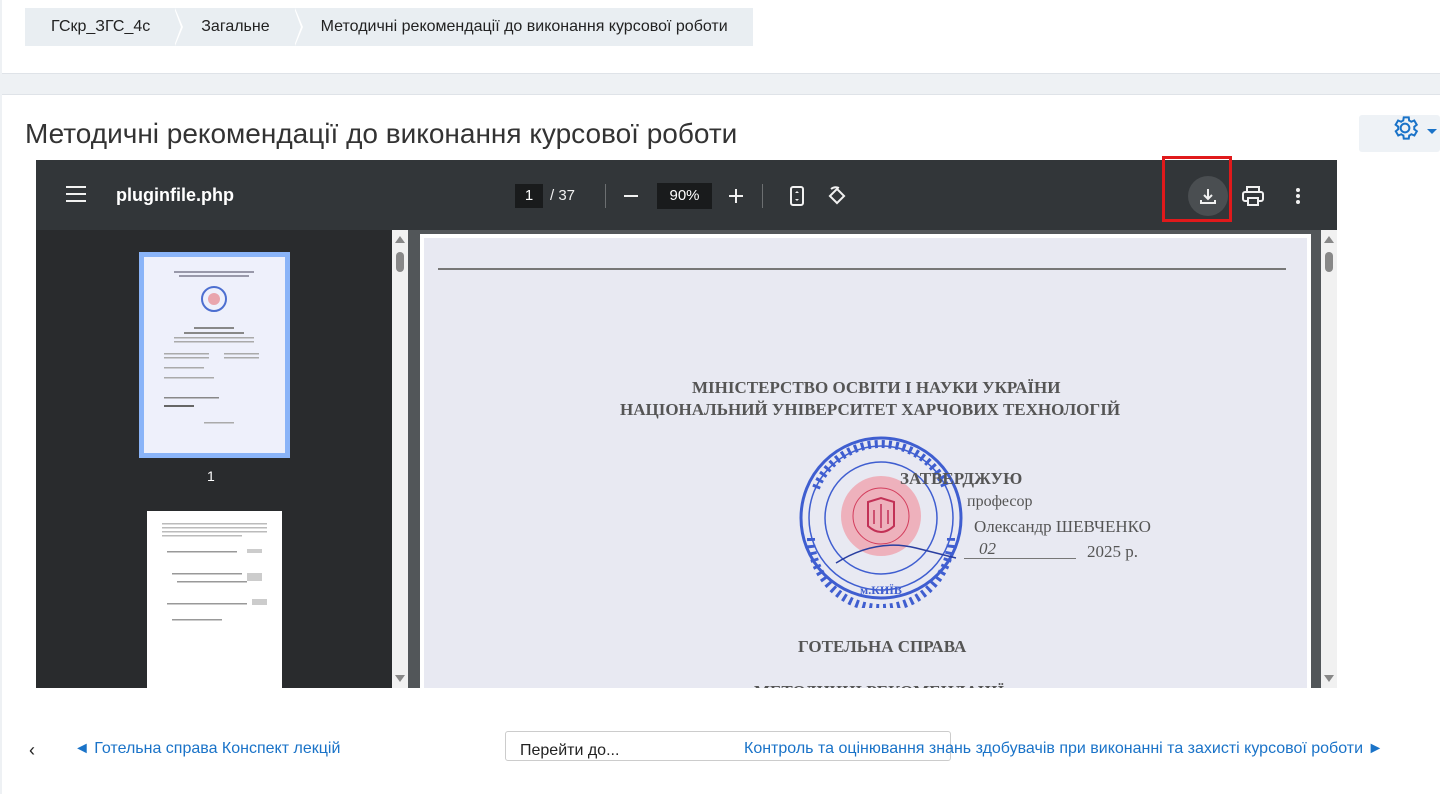 This screenshot has height=794, width=1440. I want to click on page-number-input: 1, so click(529, 196).